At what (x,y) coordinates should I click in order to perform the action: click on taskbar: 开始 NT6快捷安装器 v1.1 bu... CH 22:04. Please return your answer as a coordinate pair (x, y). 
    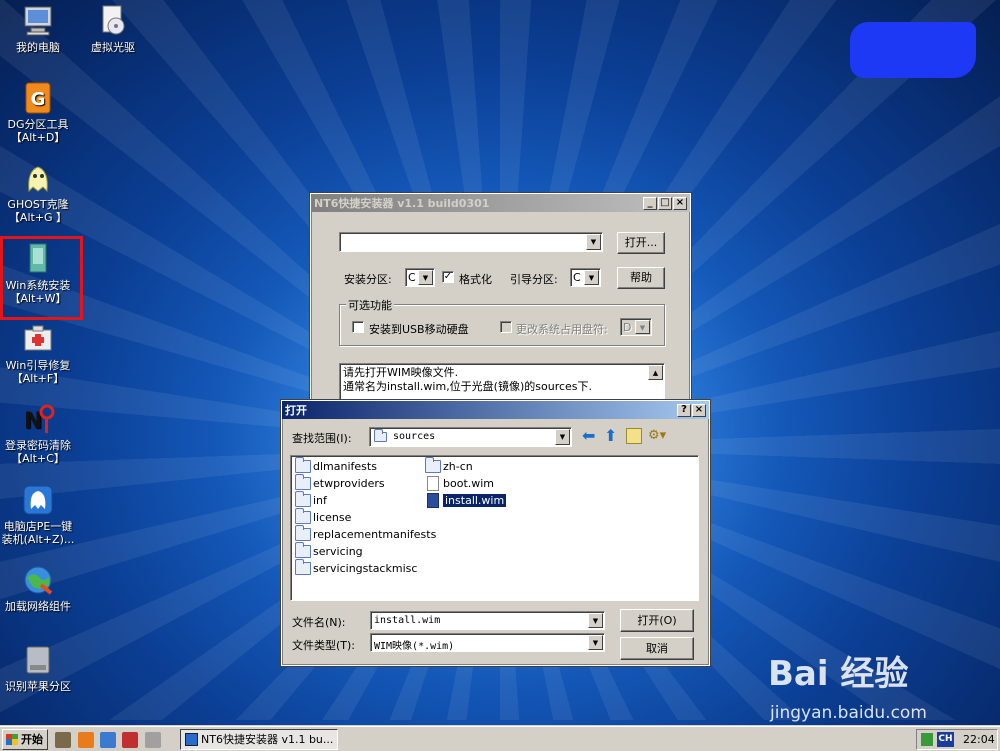
    Looking at the image, I should click on (500, 738).